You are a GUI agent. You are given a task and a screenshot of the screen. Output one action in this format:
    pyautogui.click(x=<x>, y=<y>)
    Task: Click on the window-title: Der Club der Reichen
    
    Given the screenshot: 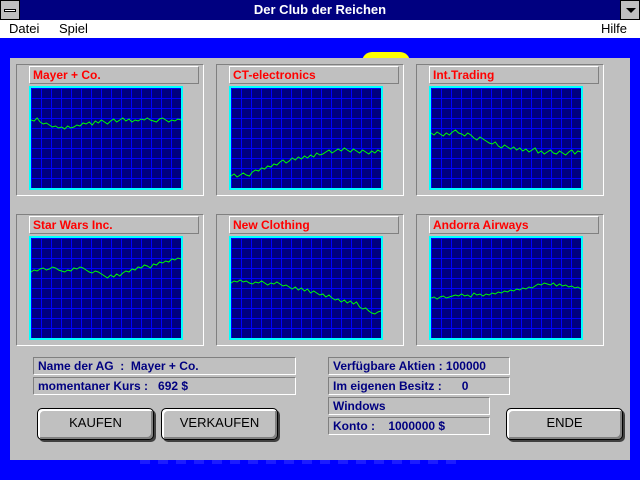 What is the action you would take?
    pyautogui.click(x=320, y=9)
    